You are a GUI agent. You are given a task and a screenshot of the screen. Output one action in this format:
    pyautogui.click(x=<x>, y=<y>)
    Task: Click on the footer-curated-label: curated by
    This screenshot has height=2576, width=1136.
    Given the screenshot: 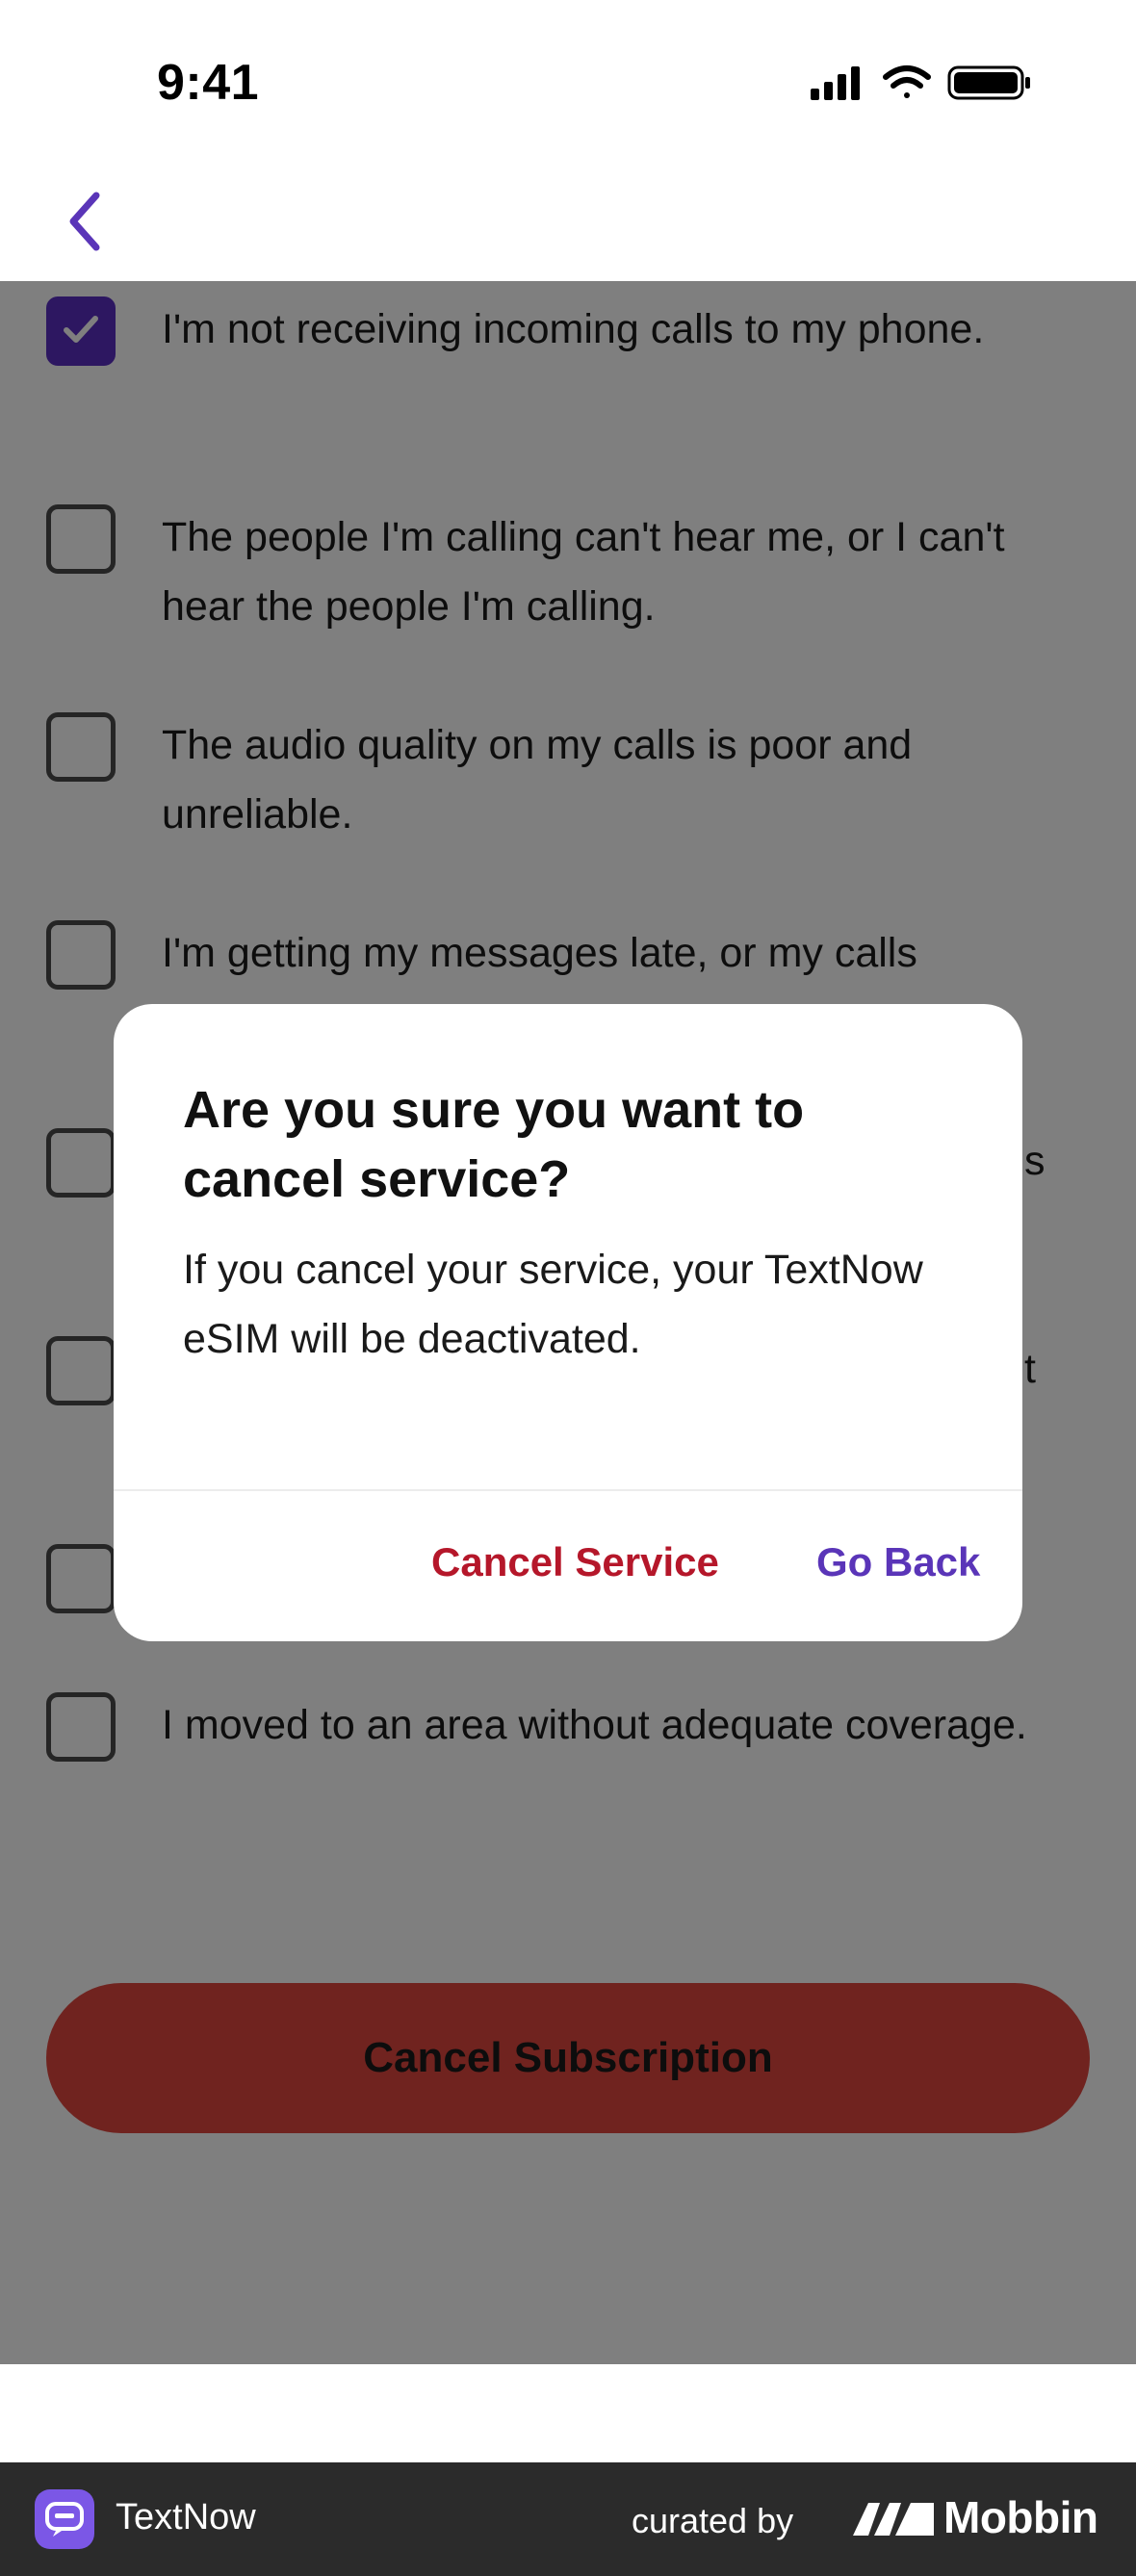 What is the action you would take?
    pyautogui.click(x=713, y=2521)
    